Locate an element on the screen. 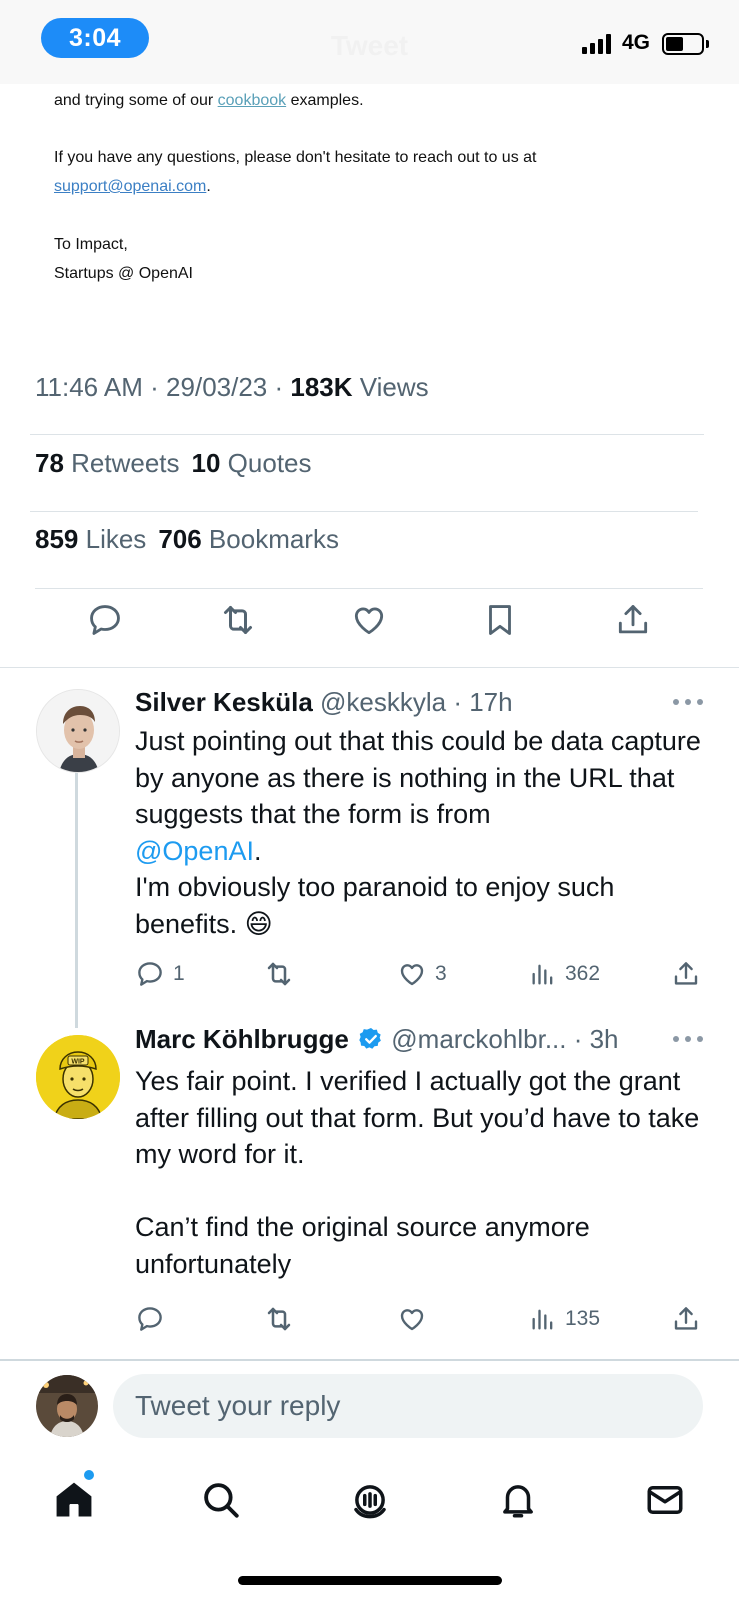 Image resolution: width=739 pixels, height=1600 pixels. mention-link: @OpenAI is located at coordinates (194, 851).